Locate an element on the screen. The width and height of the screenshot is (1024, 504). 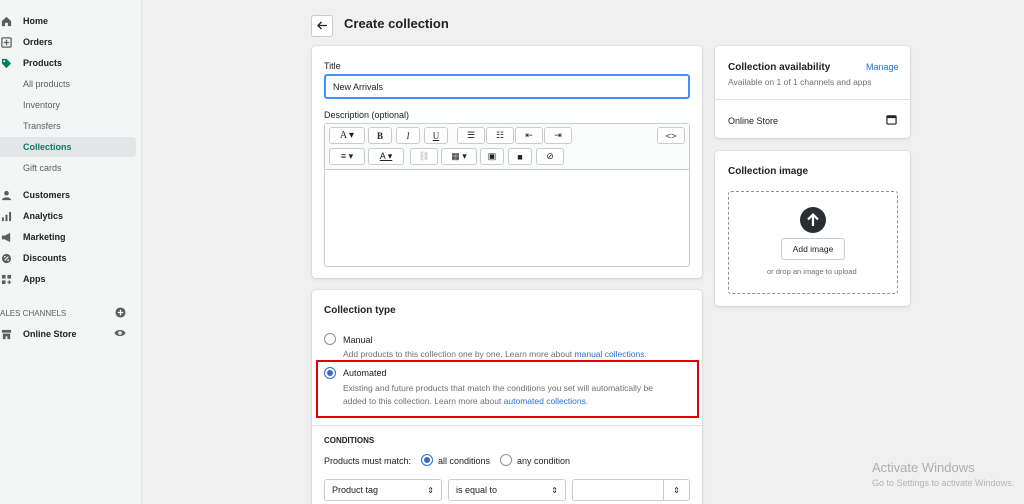
nav-customers-label: Customers is located at coordinates (47, 195).